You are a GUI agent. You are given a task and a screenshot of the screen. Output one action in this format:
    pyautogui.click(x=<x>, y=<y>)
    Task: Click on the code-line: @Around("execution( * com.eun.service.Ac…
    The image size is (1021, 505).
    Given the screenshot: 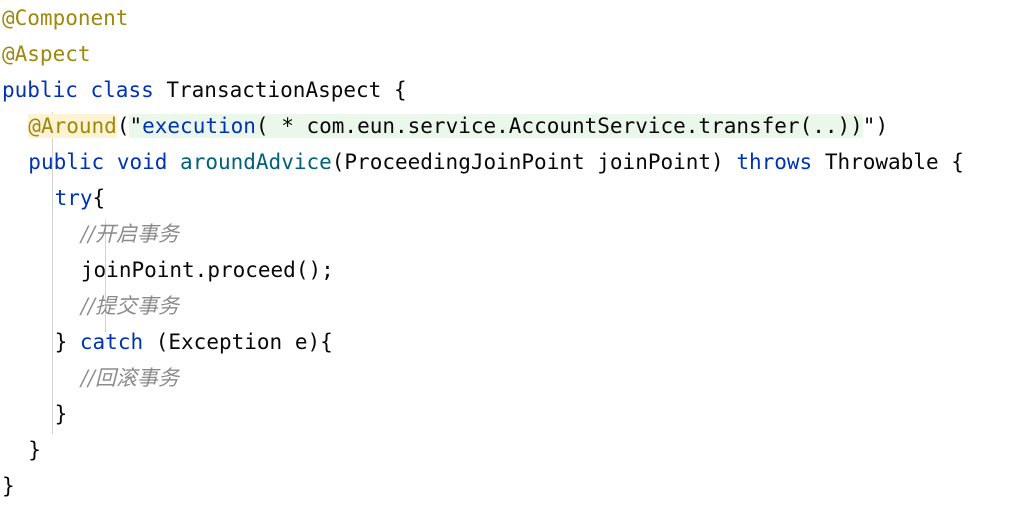 What is the action you would take?
    pyautogui.click(x=510, y=126)
    